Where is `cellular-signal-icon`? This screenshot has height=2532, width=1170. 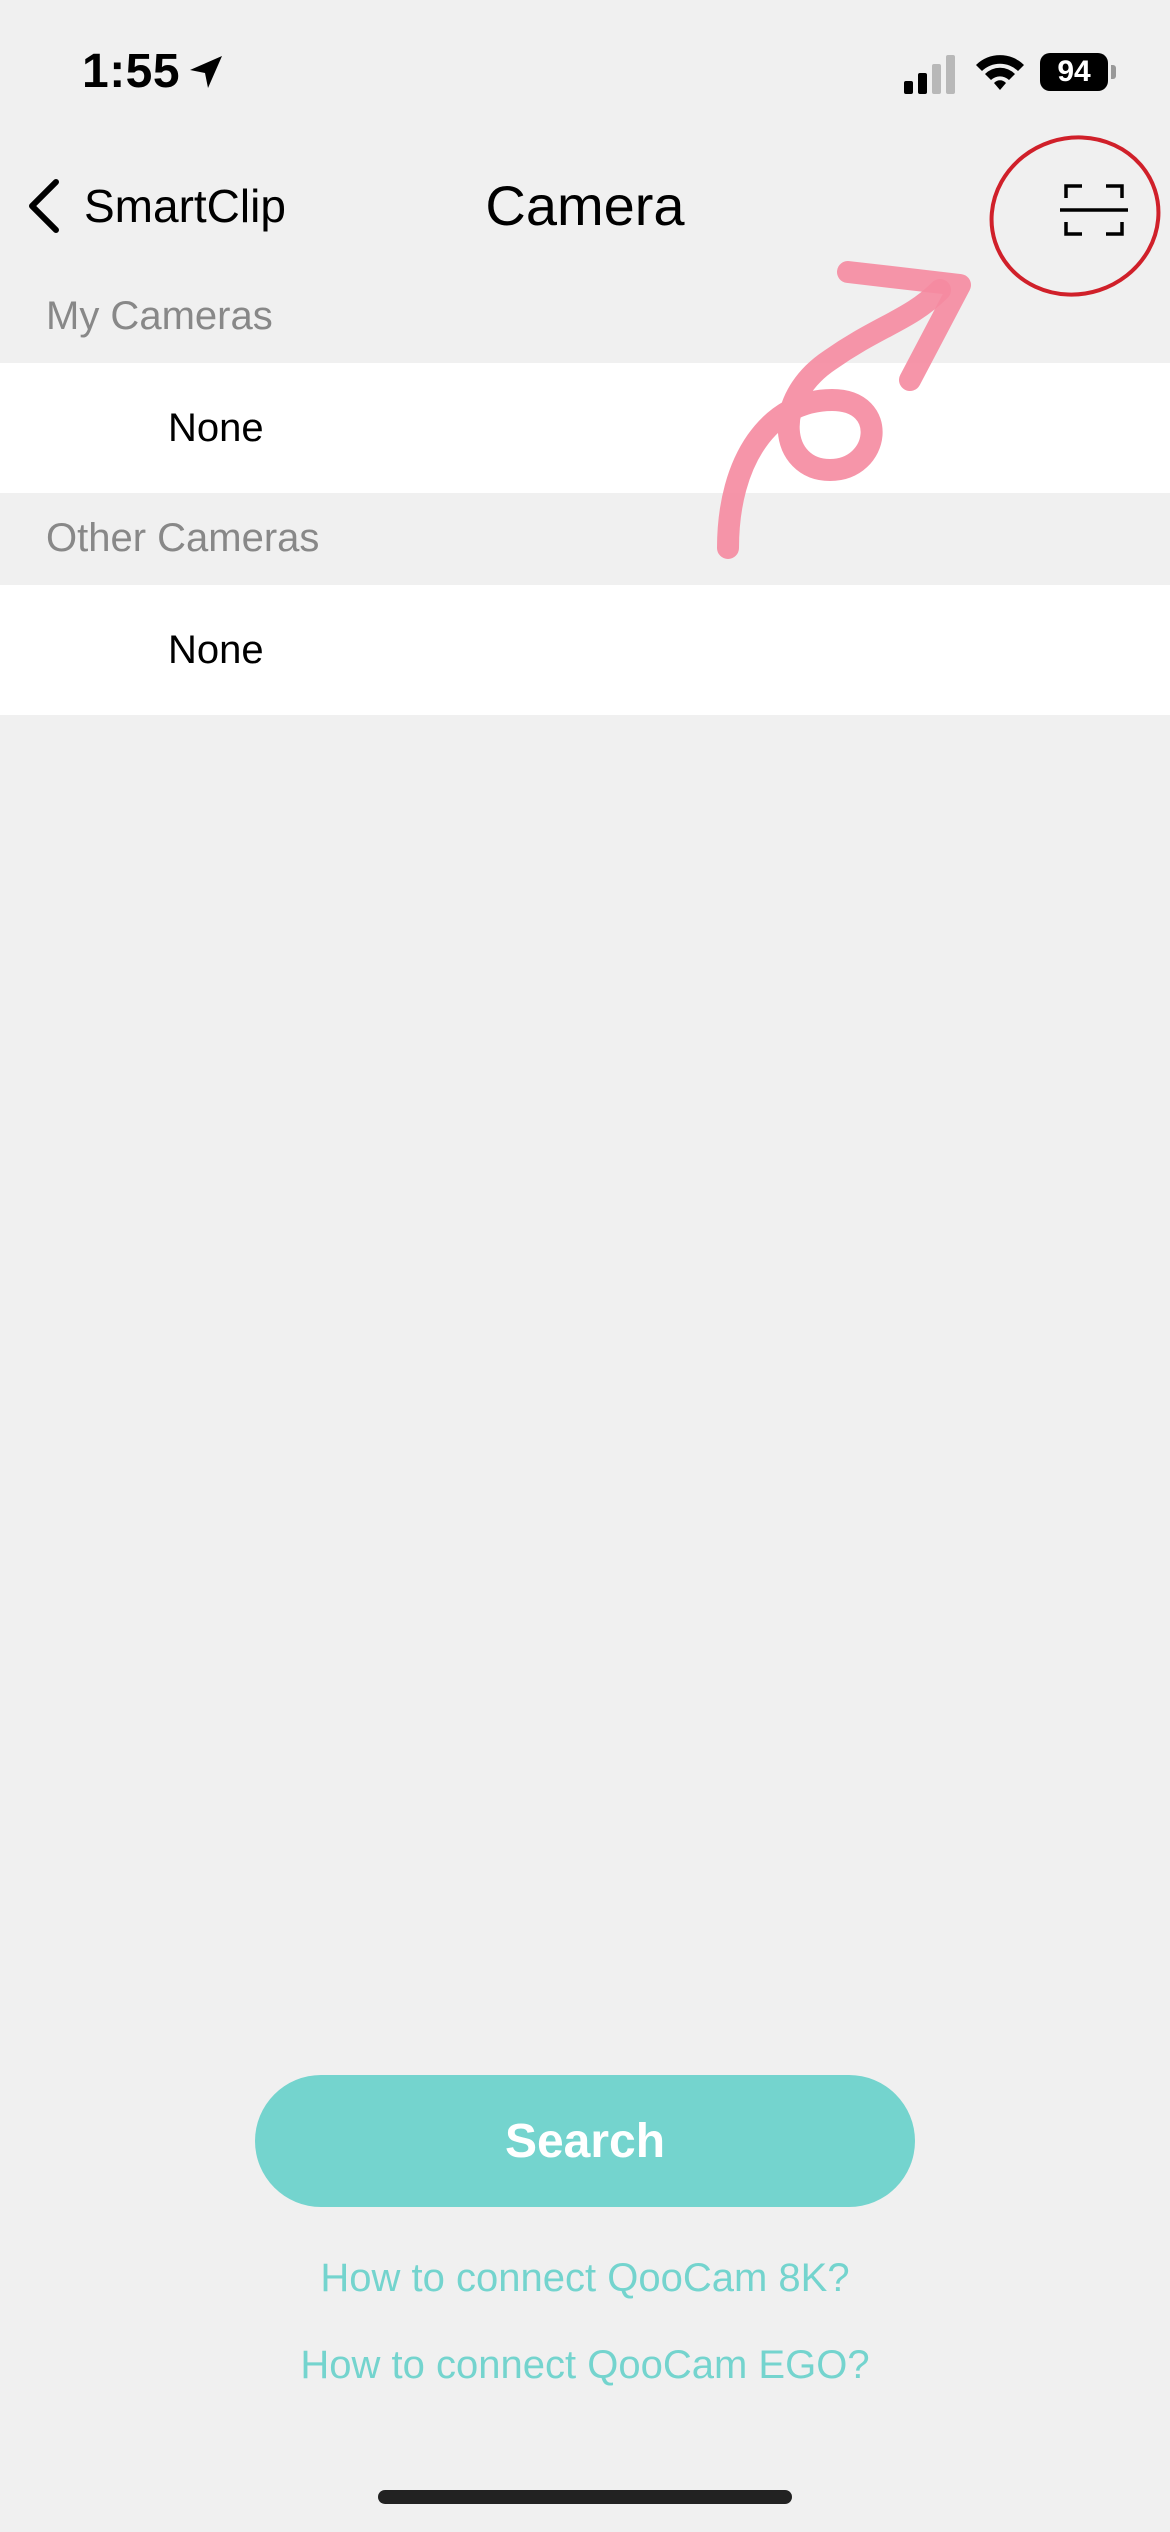 cellular-signal-icon is located at coordinates (929, 74).